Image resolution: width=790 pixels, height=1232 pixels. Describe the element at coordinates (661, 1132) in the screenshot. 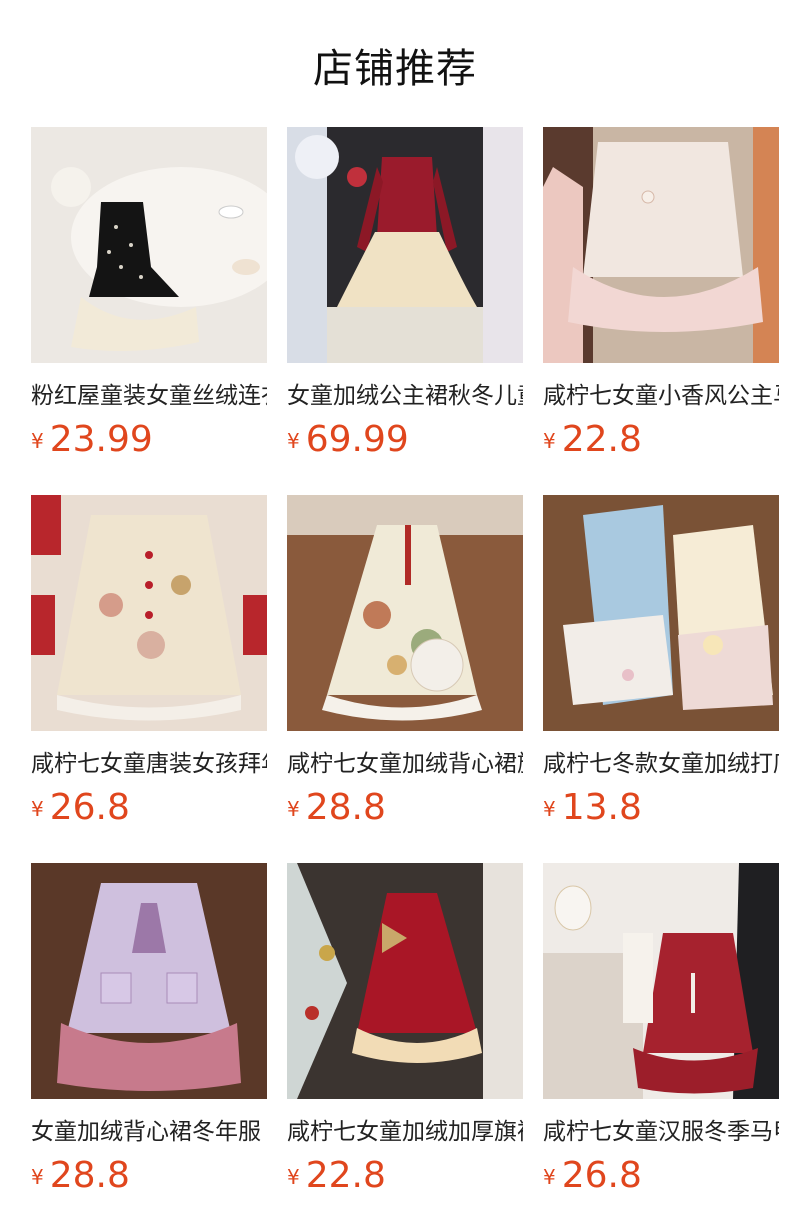

I see `product-name: 咸柠七女童汉服冬季马甲裙` at that location.